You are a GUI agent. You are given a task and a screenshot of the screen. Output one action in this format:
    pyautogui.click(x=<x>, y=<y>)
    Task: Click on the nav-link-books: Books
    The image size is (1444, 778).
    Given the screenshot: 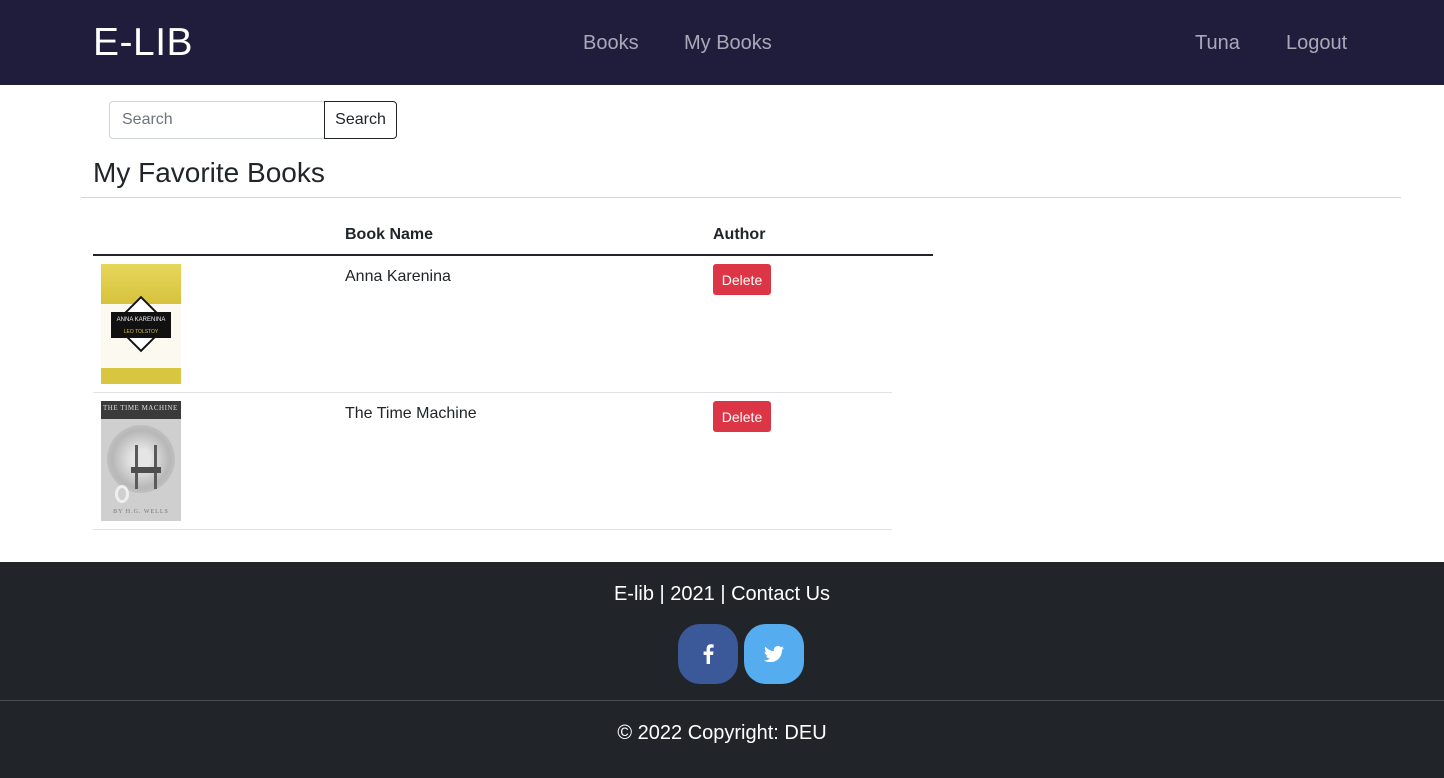 What is the action you would take?
    pyautogui.click(x=611, y=43)
    